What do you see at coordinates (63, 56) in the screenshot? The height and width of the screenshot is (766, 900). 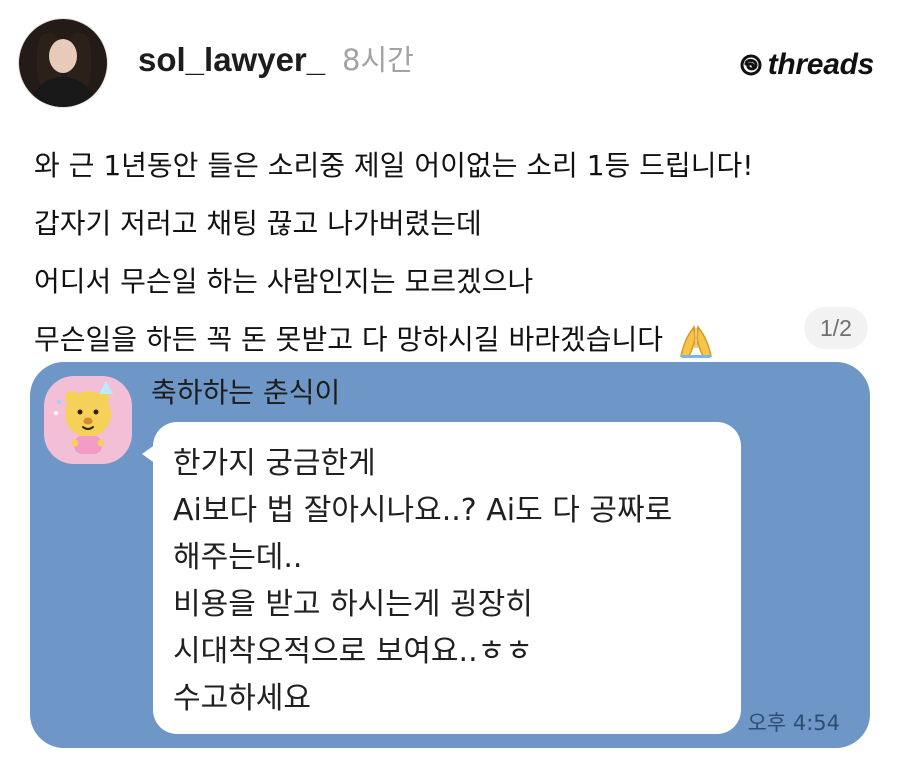 I see `avatar-face` at bounding box center [63, 56].